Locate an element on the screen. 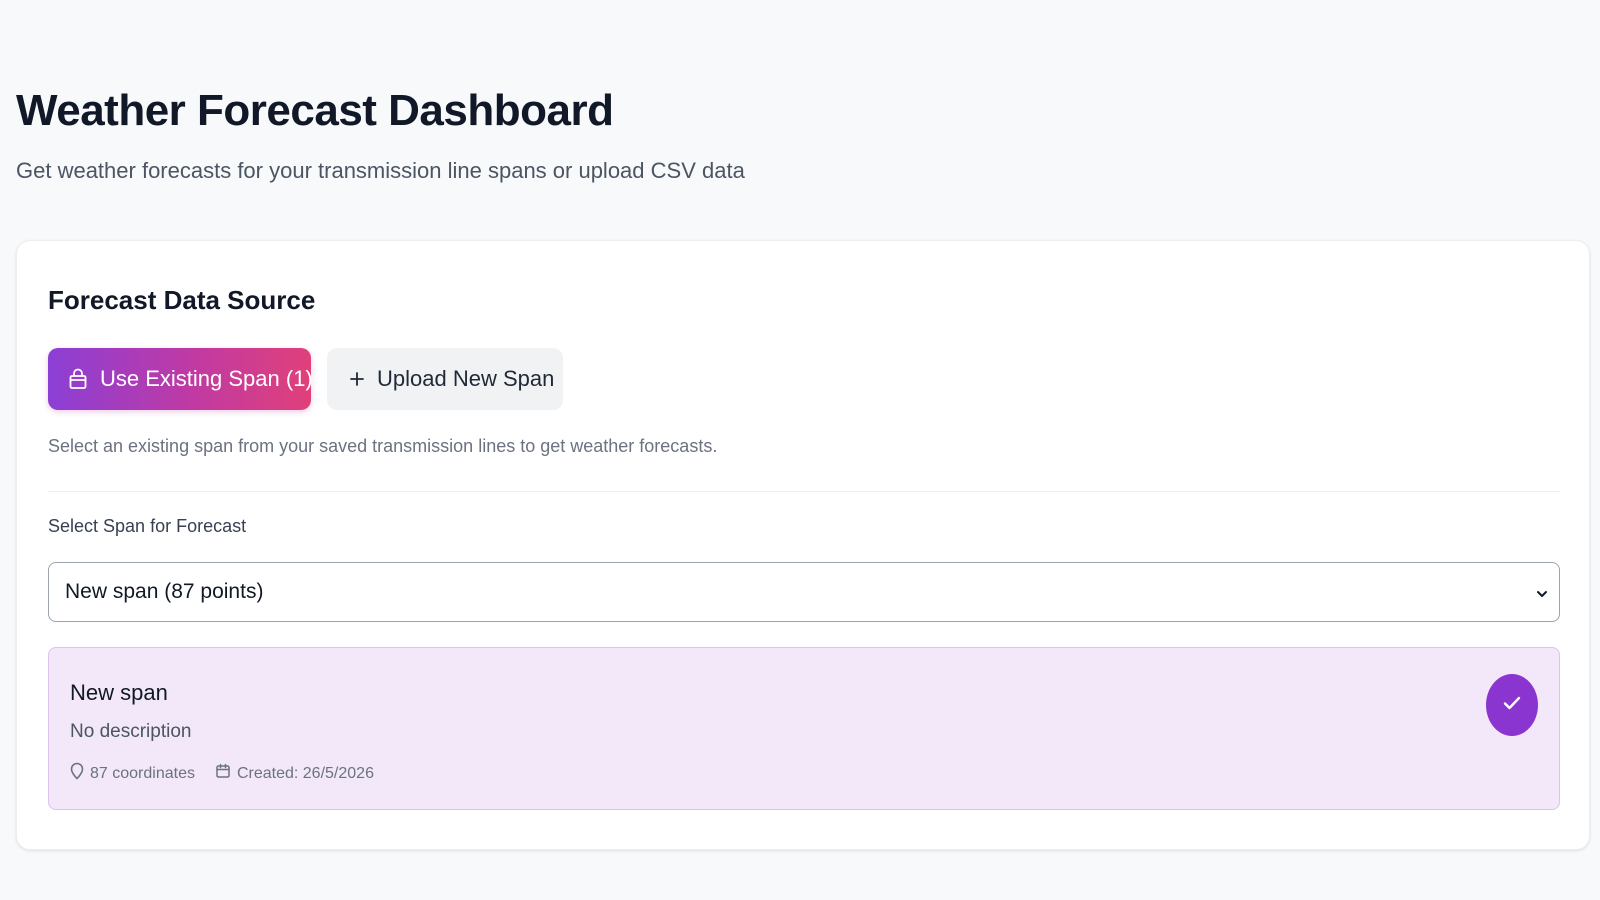  upload-new-span-button: Upload New Span is located at coordinates (445, 379).